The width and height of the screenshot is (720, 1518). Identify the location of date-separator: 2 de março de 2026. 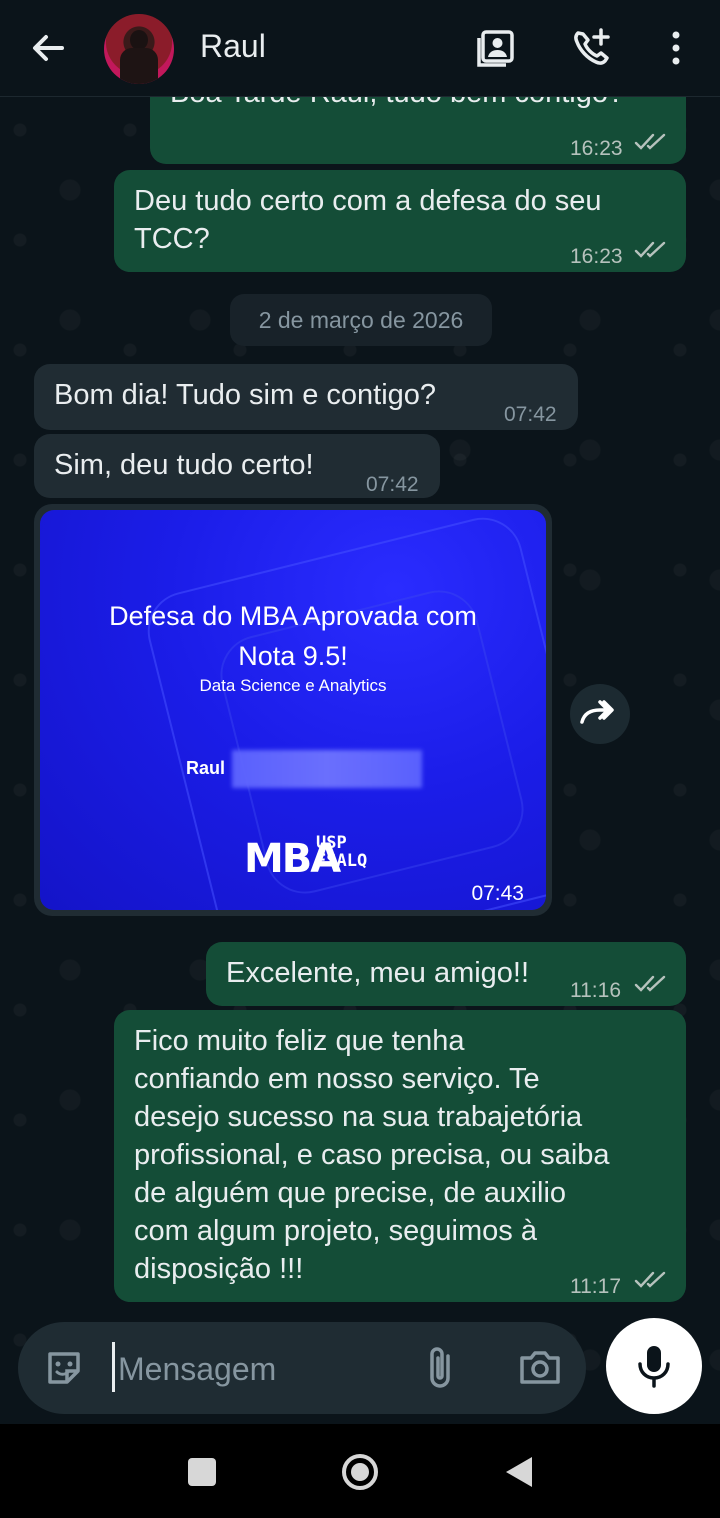
(361, 320).